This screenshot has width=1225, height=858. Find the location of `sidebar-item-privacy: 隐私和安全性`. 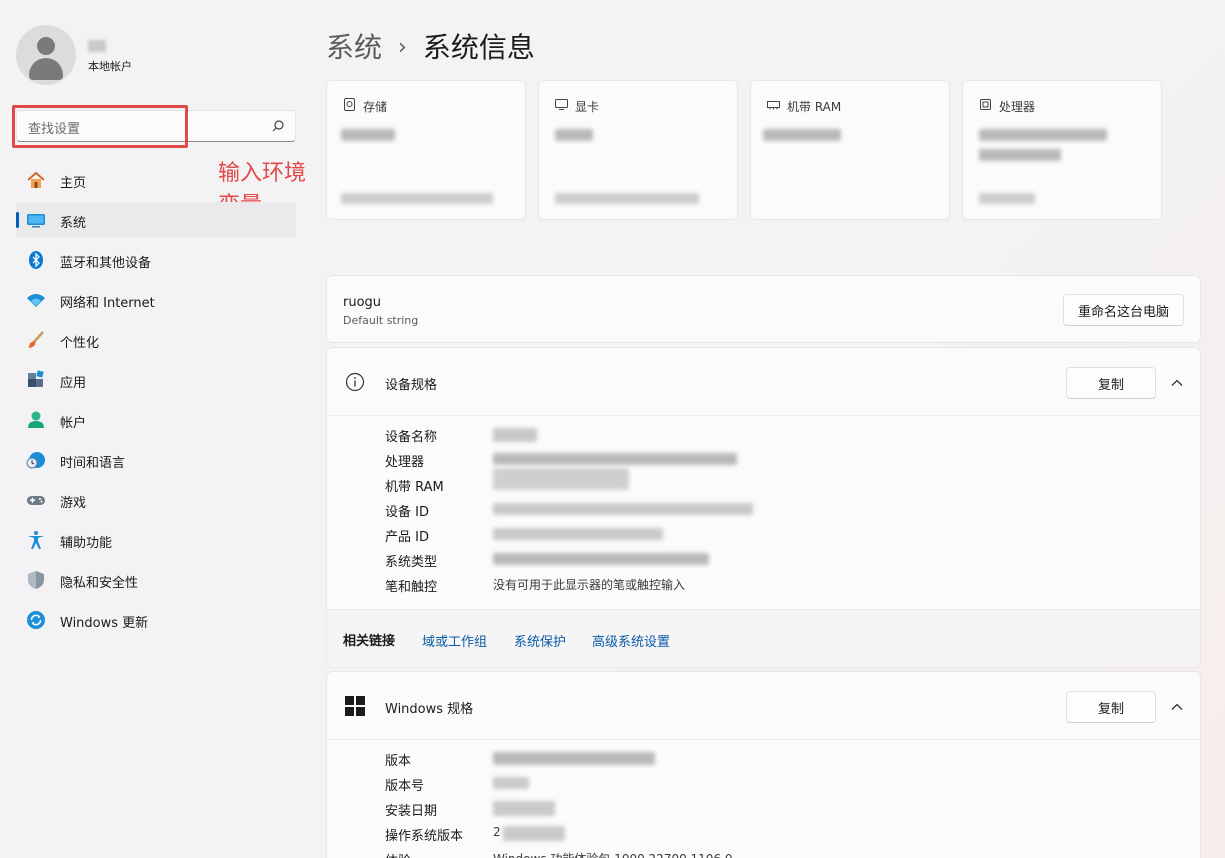

sidebar-item-privacy: 隐私和安全性 is located at coordinates (156, 580).